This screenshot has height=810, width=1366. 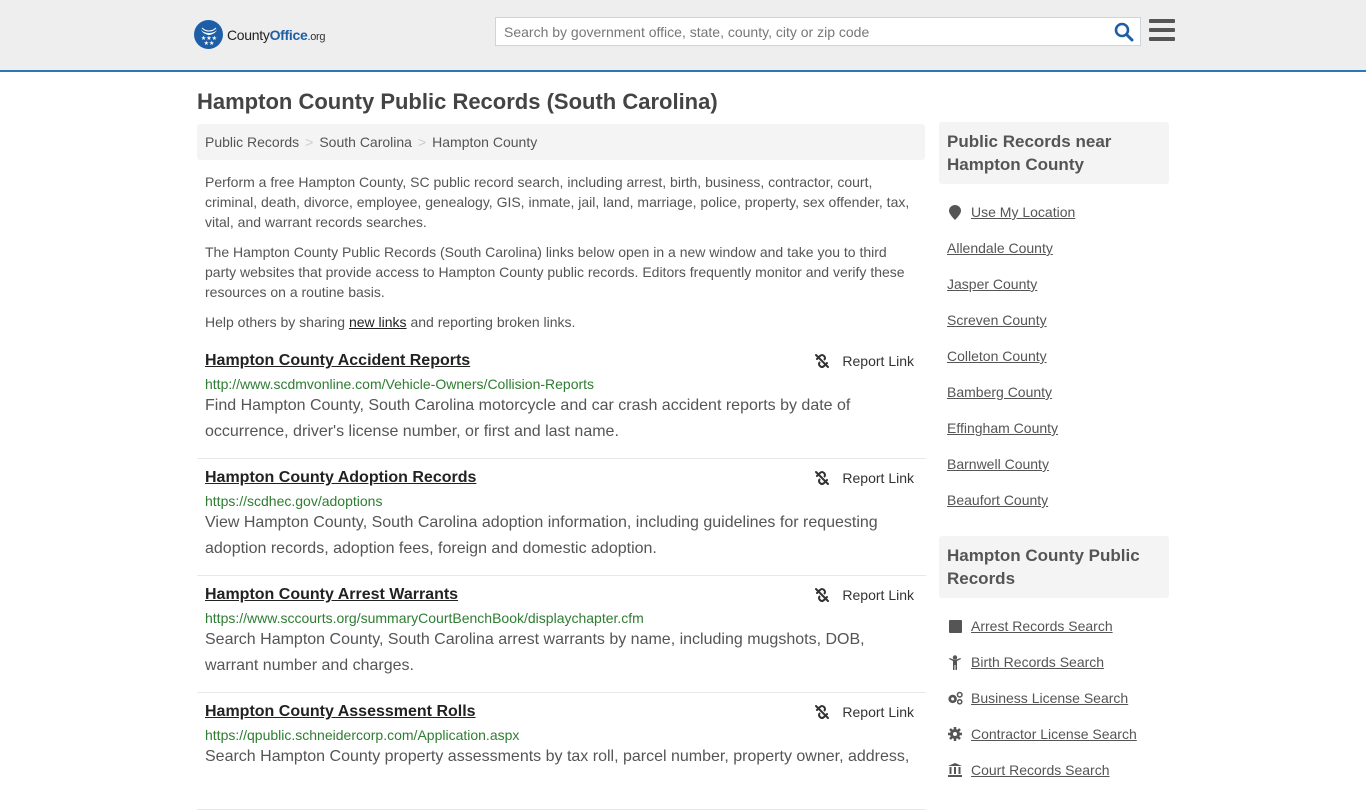 I want to click on nearby-county-link: Screven County, so click(x=997, y=320).